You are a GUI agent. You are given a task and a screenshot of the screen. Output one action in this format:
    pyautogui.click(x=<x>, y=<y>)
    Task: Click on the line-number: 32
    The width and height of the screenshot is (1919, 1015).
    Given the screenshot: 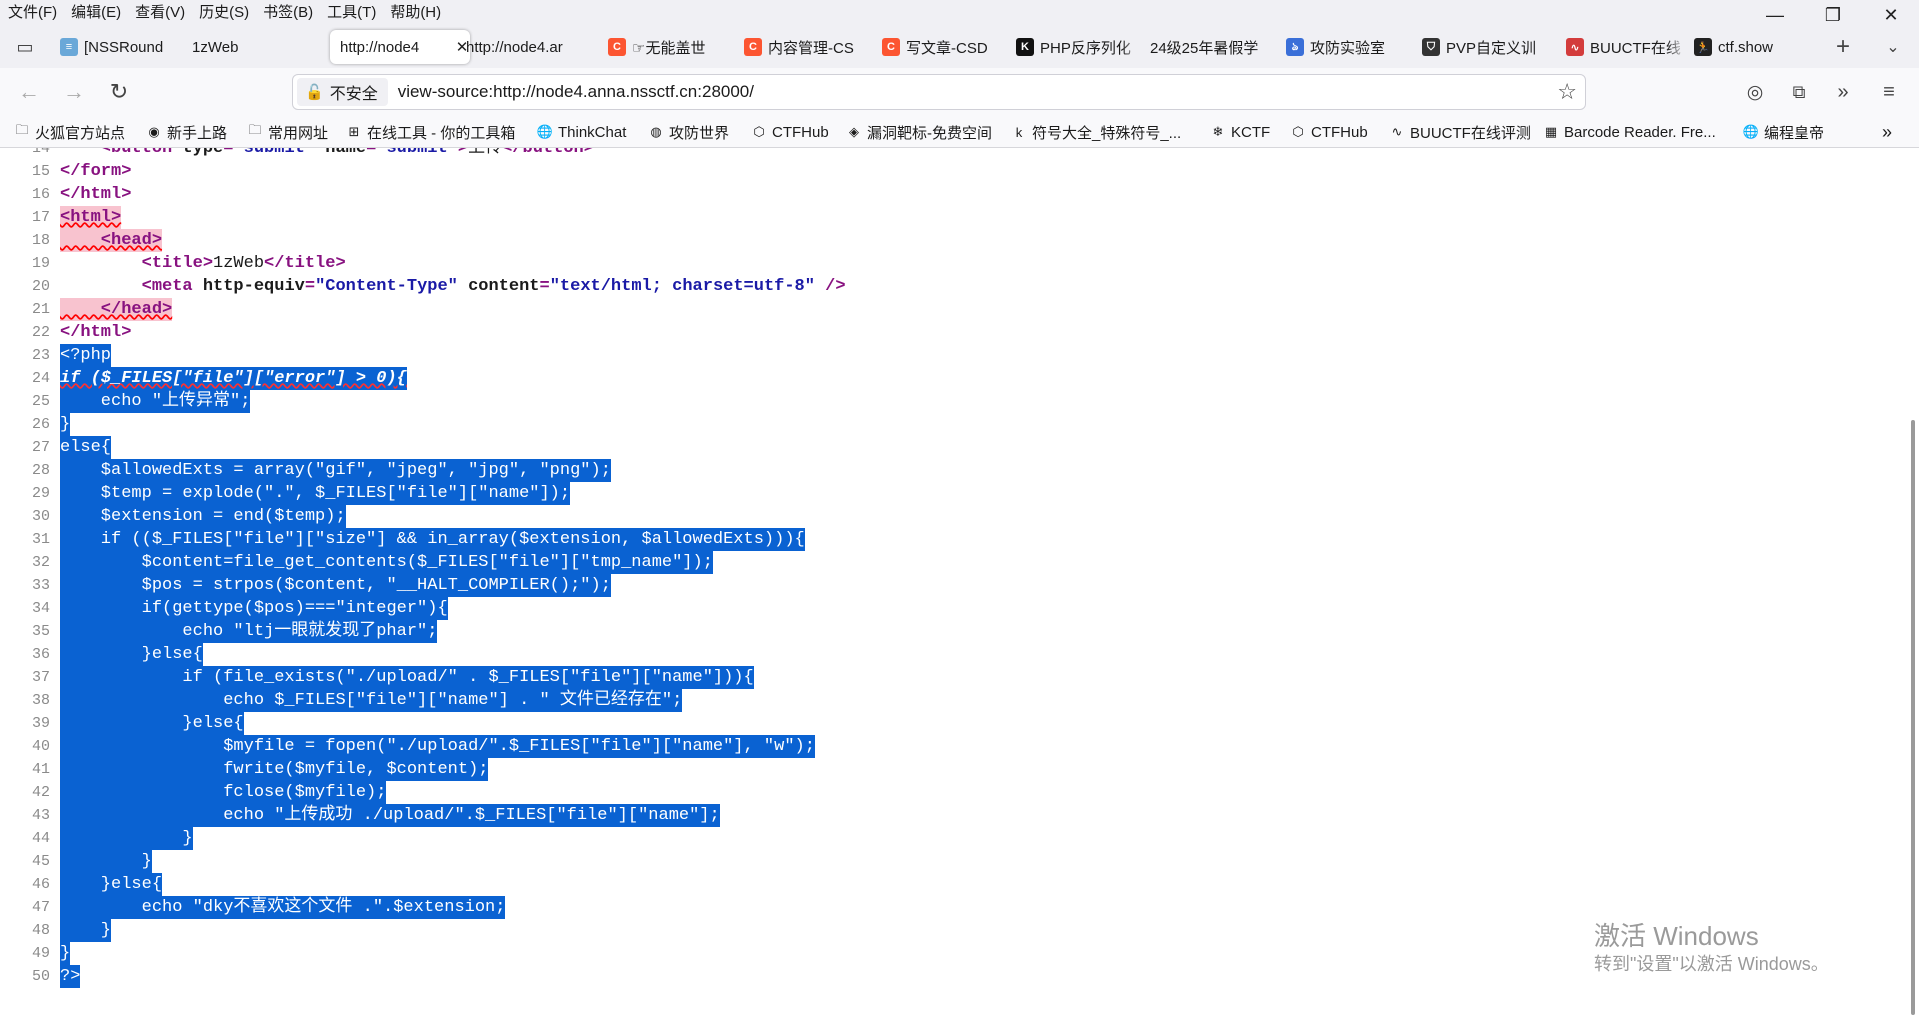 What is the action you would take?
    pyautogui.click(x=40, y=562)
    